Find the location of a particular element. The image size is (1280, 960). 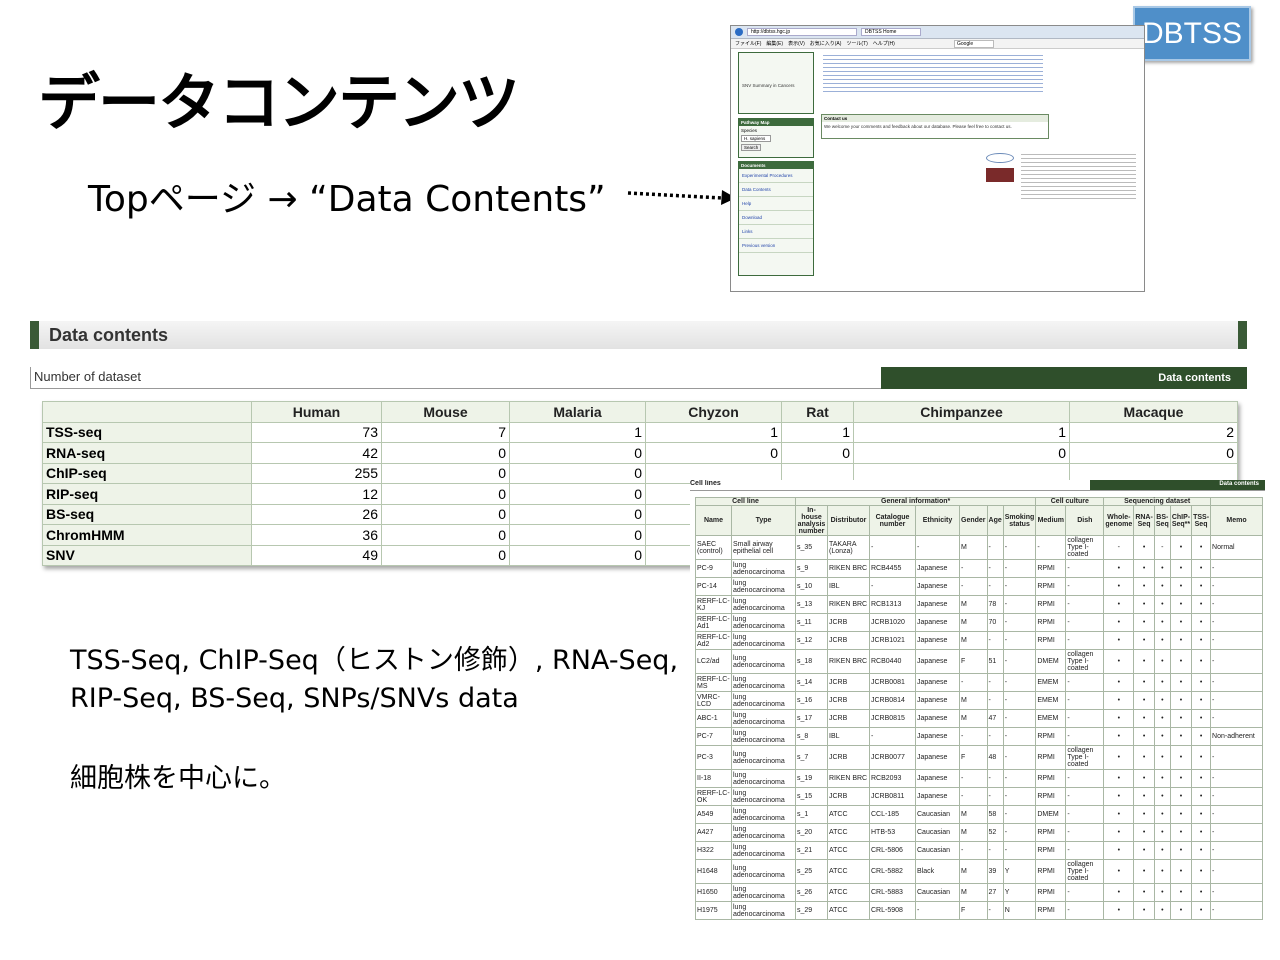

cell-line-cell: Caucasian is located at coordinates (937, 814).